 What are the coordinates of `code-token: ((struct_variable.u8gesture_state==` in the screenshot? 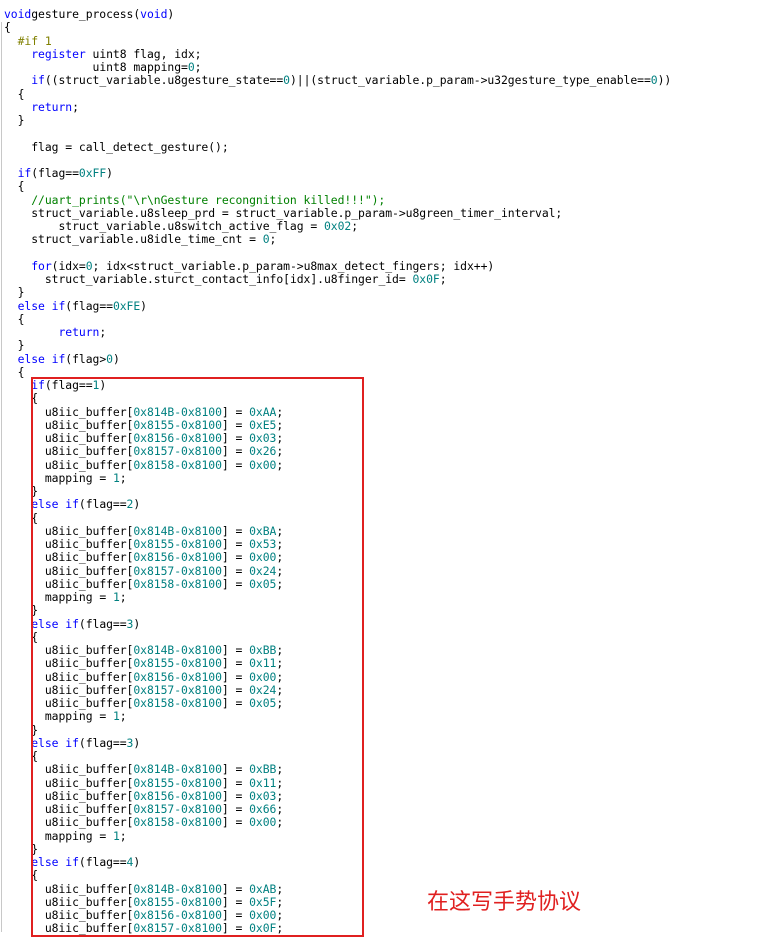 It's located at (164, 80).